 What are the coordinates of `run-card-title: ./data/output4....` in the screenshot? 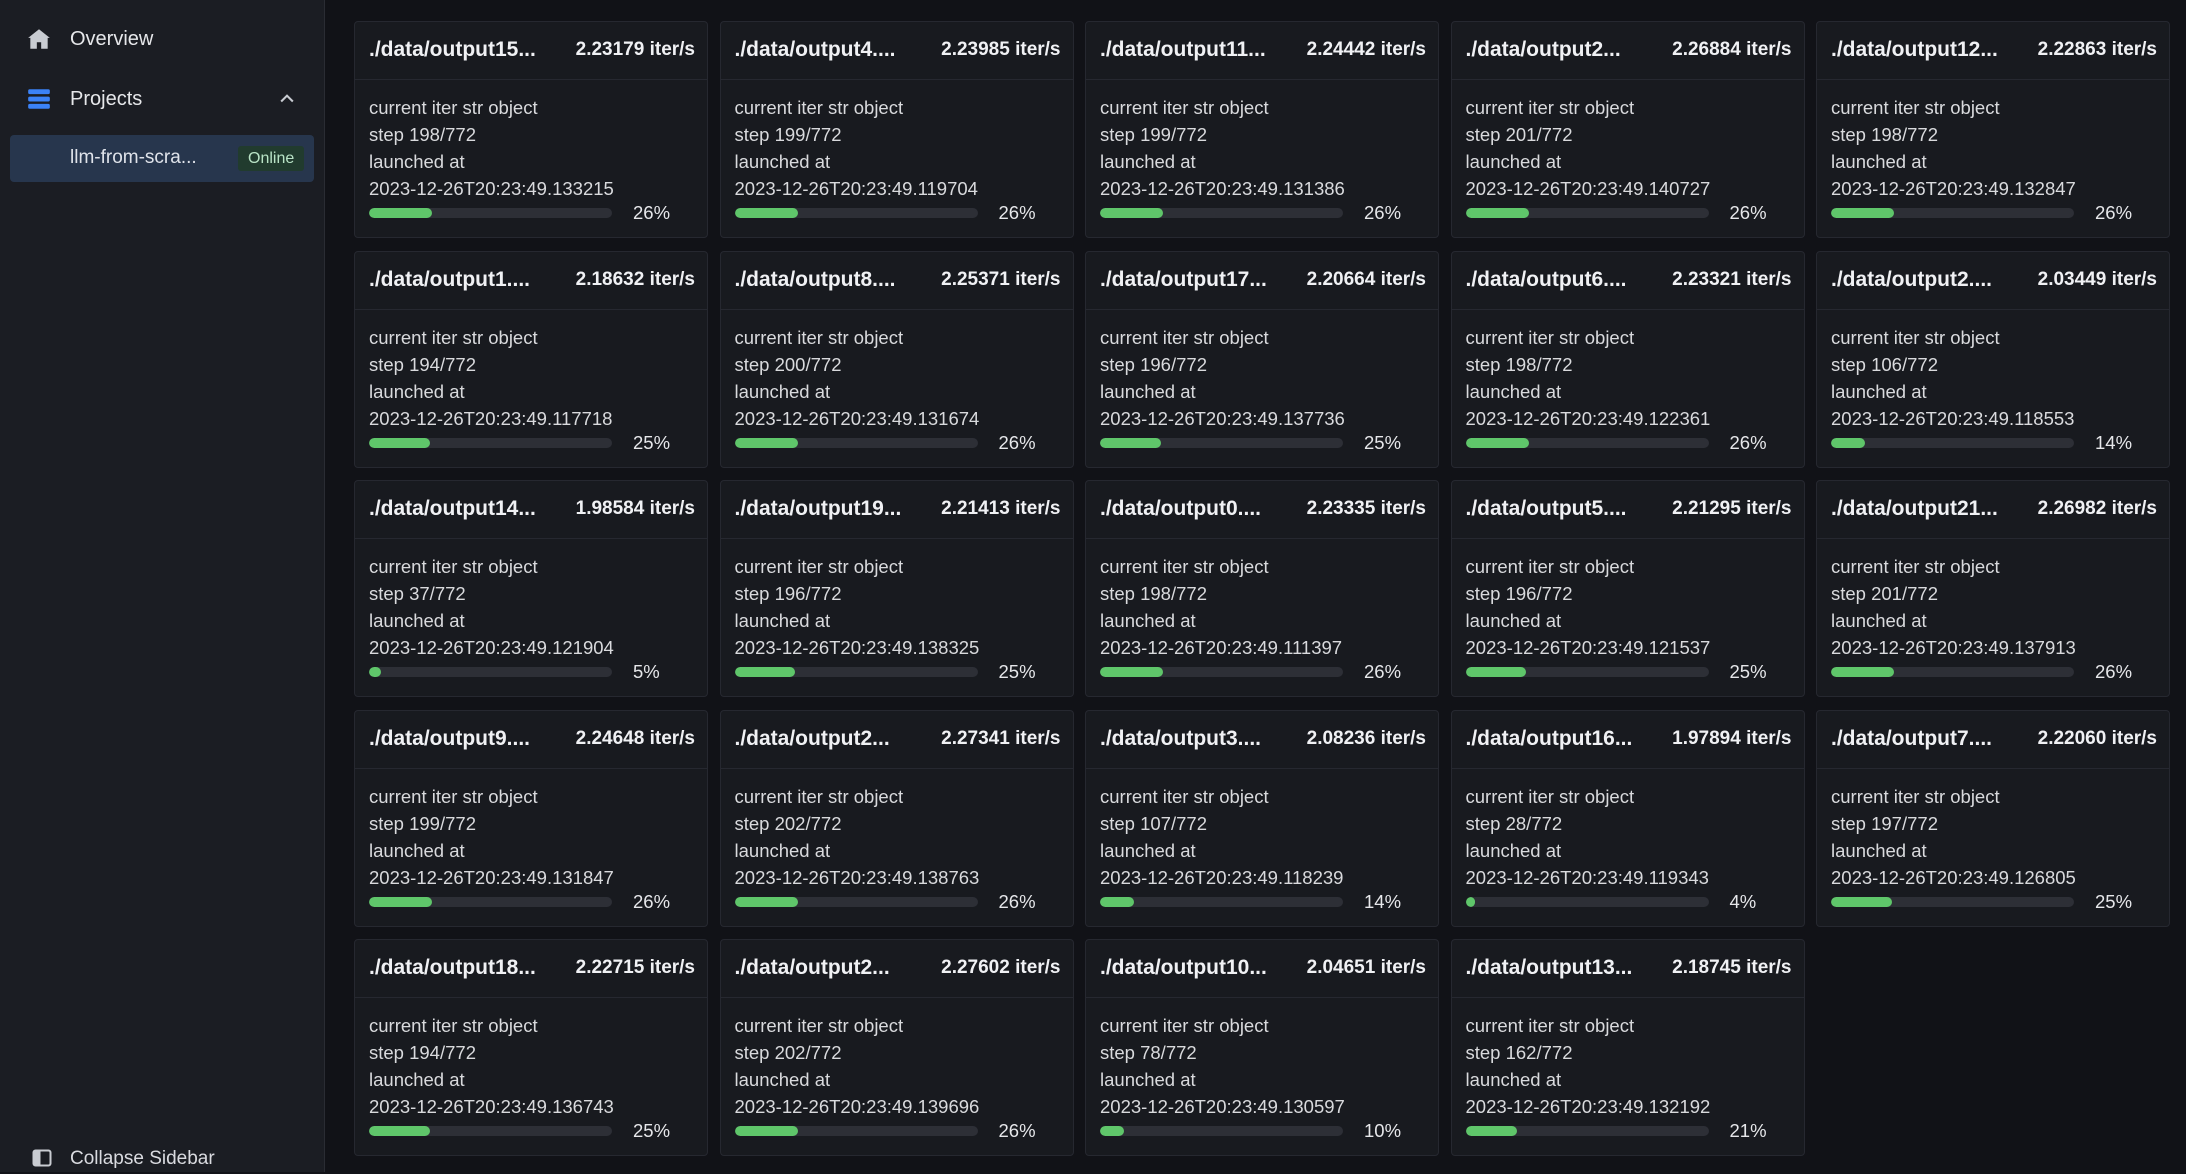 It's located at (815, 49).